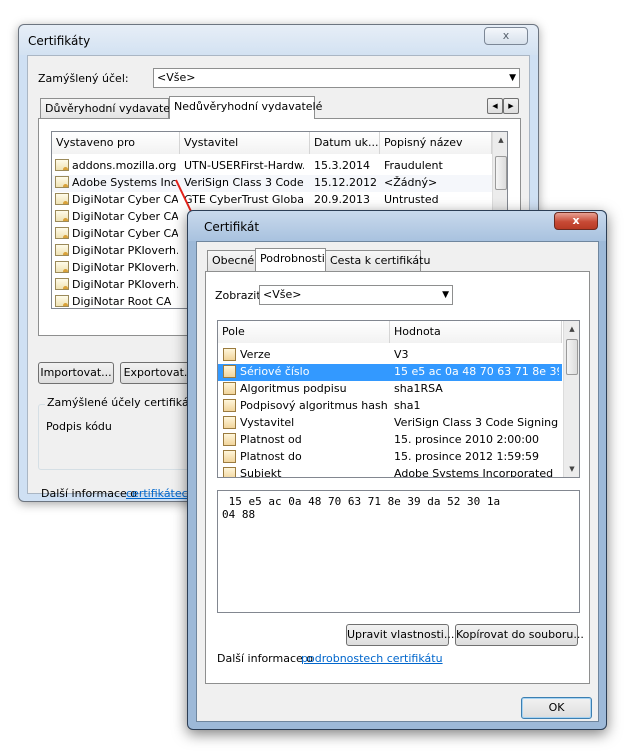 This screenshot has width=631, height=754. Describe the element at coordinates (124, 165) in the screenshot. I see `table-cell: addons.mozilla.org` at that location.